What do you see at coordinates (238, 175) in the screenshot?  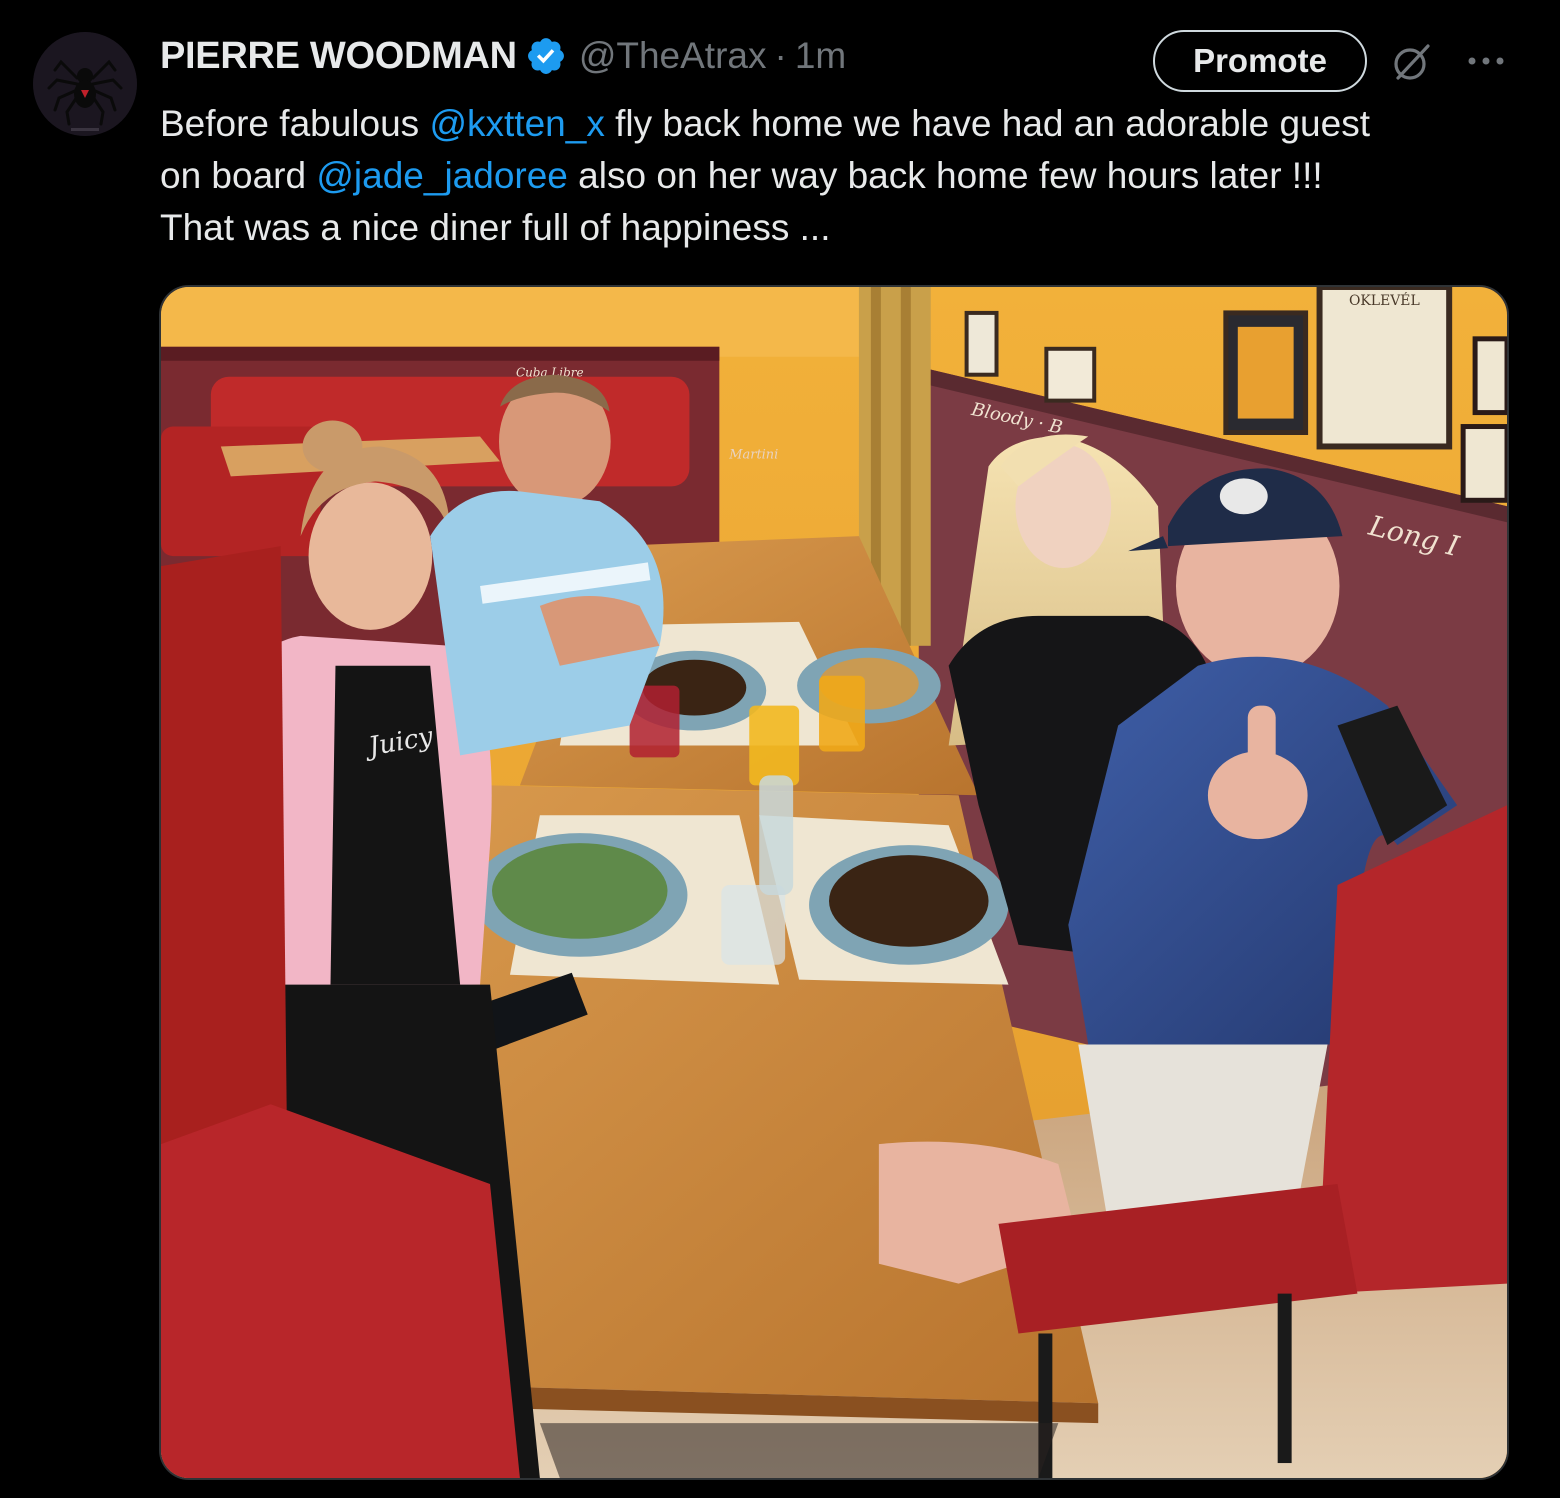 I see `text-segment: on board` at bounding box center [238, 175].